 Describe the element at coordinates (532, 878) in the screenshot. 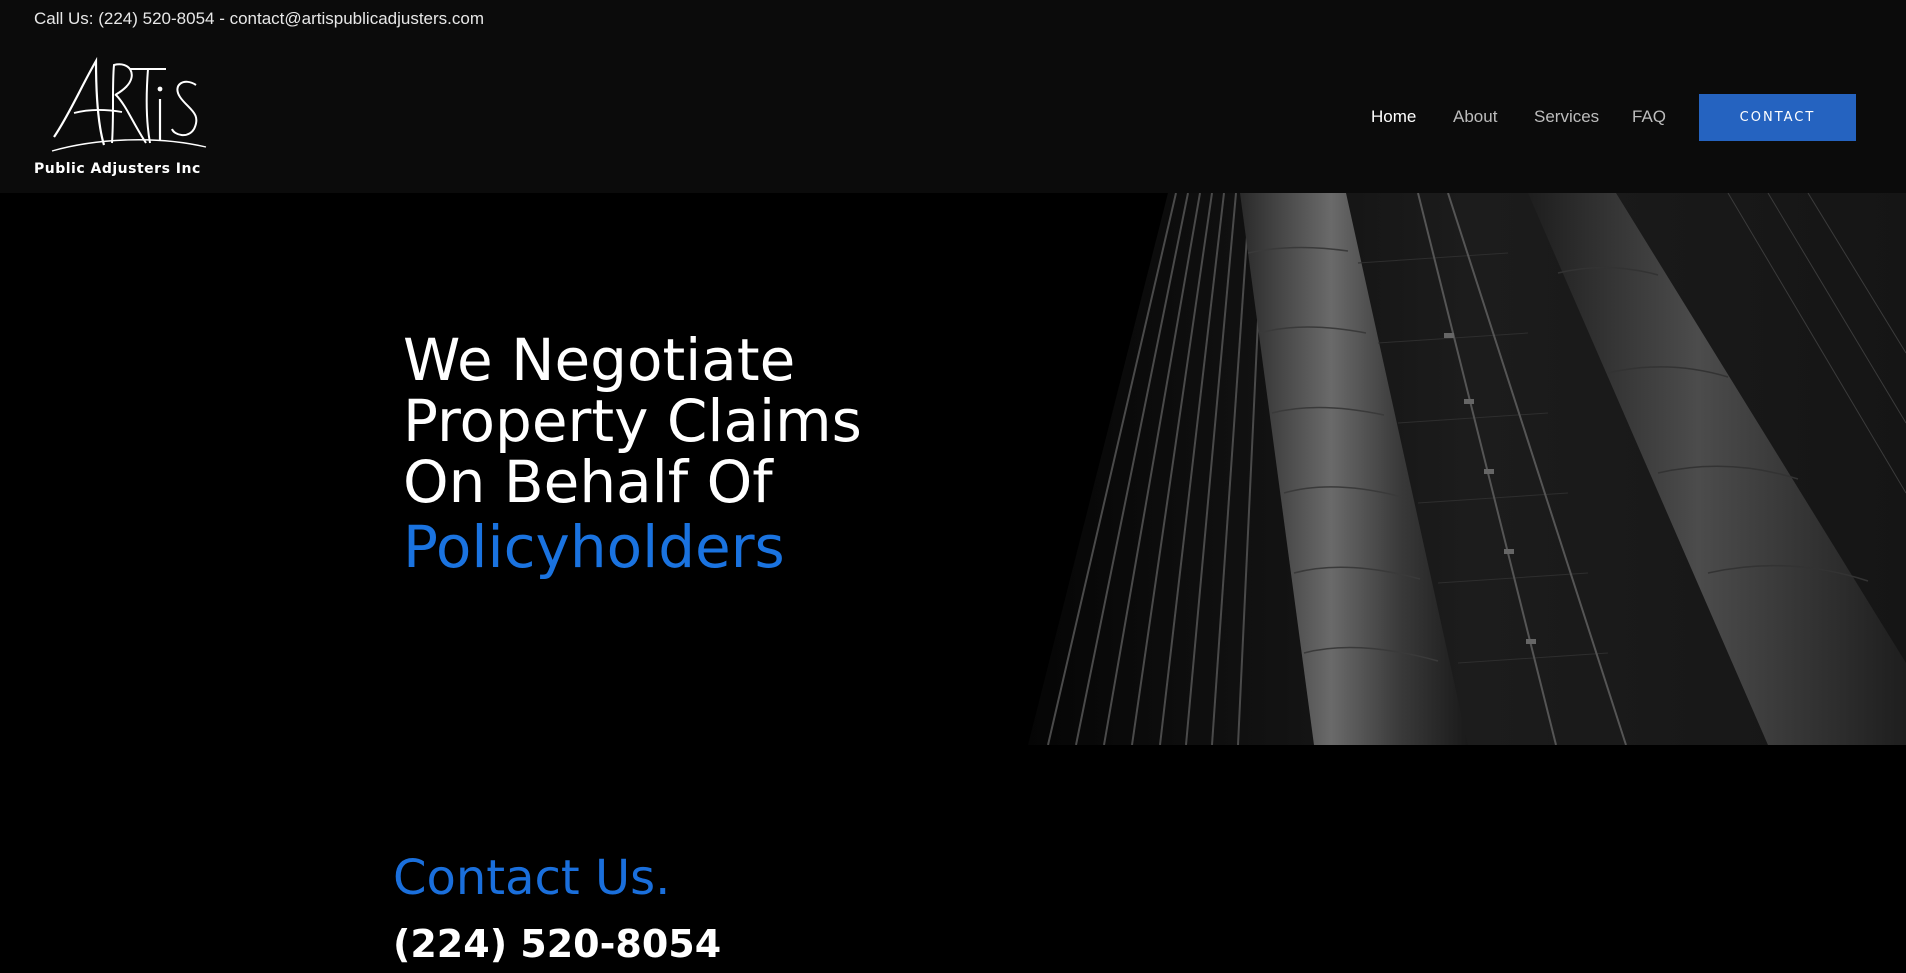

I see `contact-heading: Contact Us.` at that location.